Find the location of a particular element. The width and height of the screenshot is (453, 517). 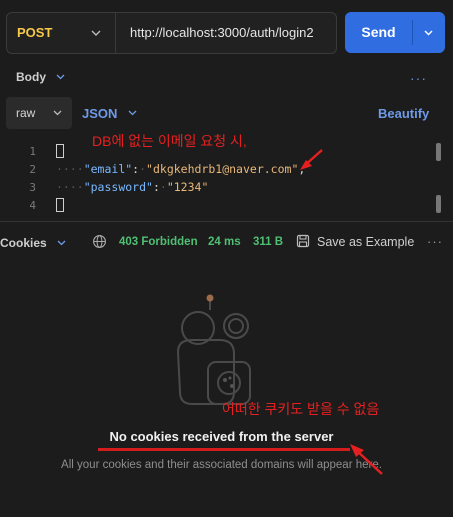

code-line: ····"password":·"1234" is located at coordinates (132, 187).